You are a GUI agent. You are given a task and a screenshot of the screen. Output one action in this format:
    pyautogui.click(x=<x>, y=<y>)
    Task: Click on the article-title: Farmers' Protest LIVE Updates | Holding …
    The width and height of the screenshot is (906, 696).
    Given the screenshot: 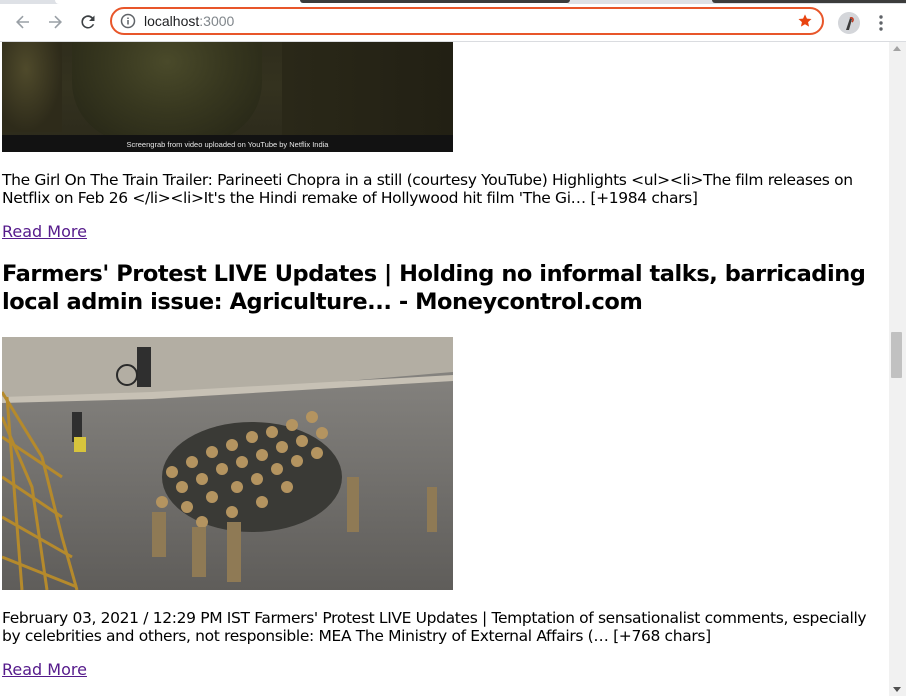 What is the action you would take?
    pyautogui.click(x=434, y=288)
    